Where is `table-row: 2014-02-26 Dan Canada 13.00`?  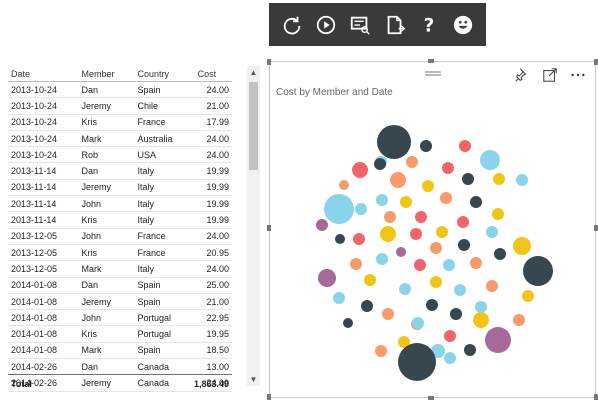
table-row: 2014-02-26 Dan Canada 13.00 is located at coordinates (120, 367).